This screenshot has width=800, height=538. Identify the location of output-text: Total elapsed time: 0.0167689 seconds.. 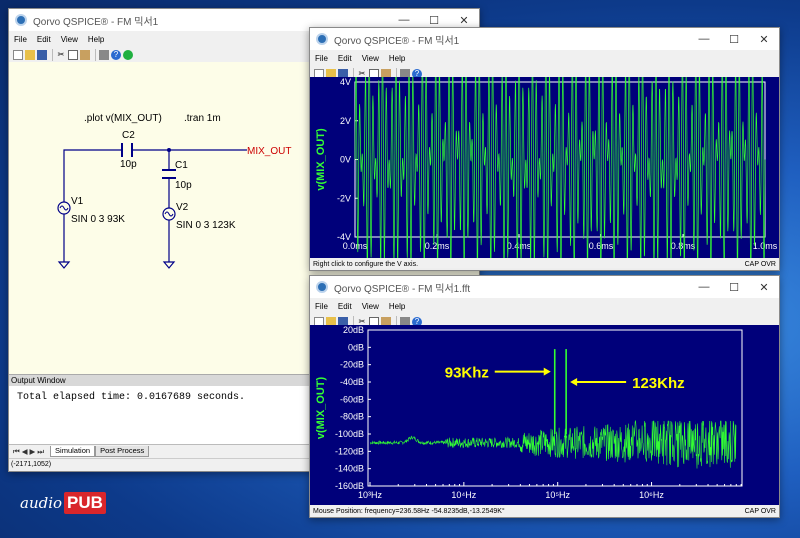
(131, 397).